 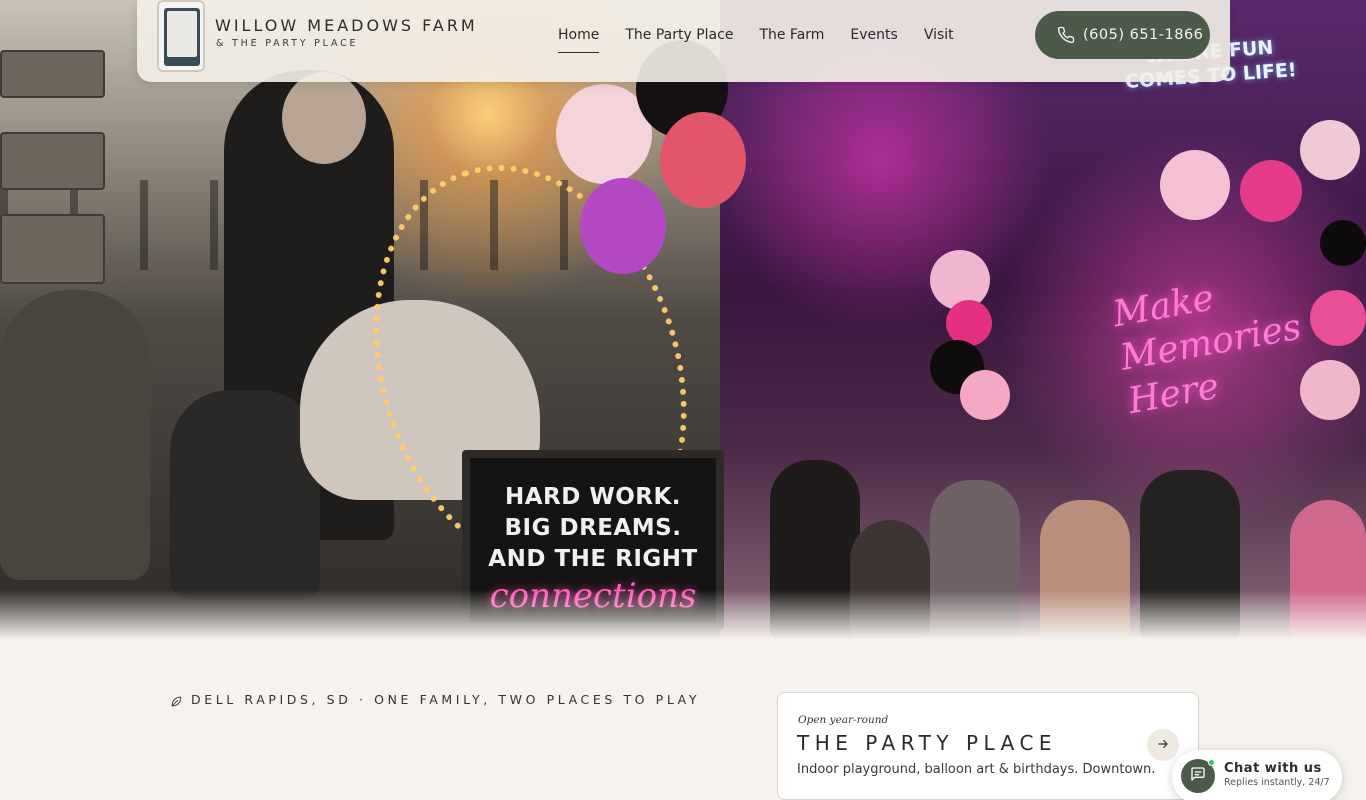 What do you see at coordinates (873, 39) in the screenshot?
I see `nav-events: Events` at bounding box center [873, 39].